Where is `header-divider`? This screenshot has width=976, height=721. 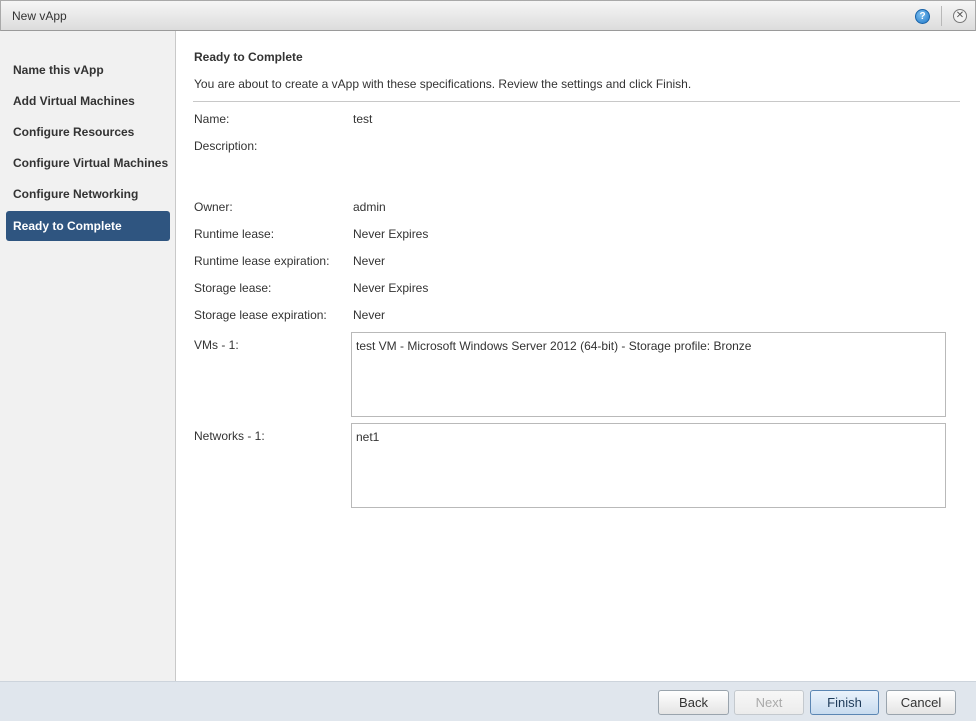
header-divider is located at coordinates (576, 101).